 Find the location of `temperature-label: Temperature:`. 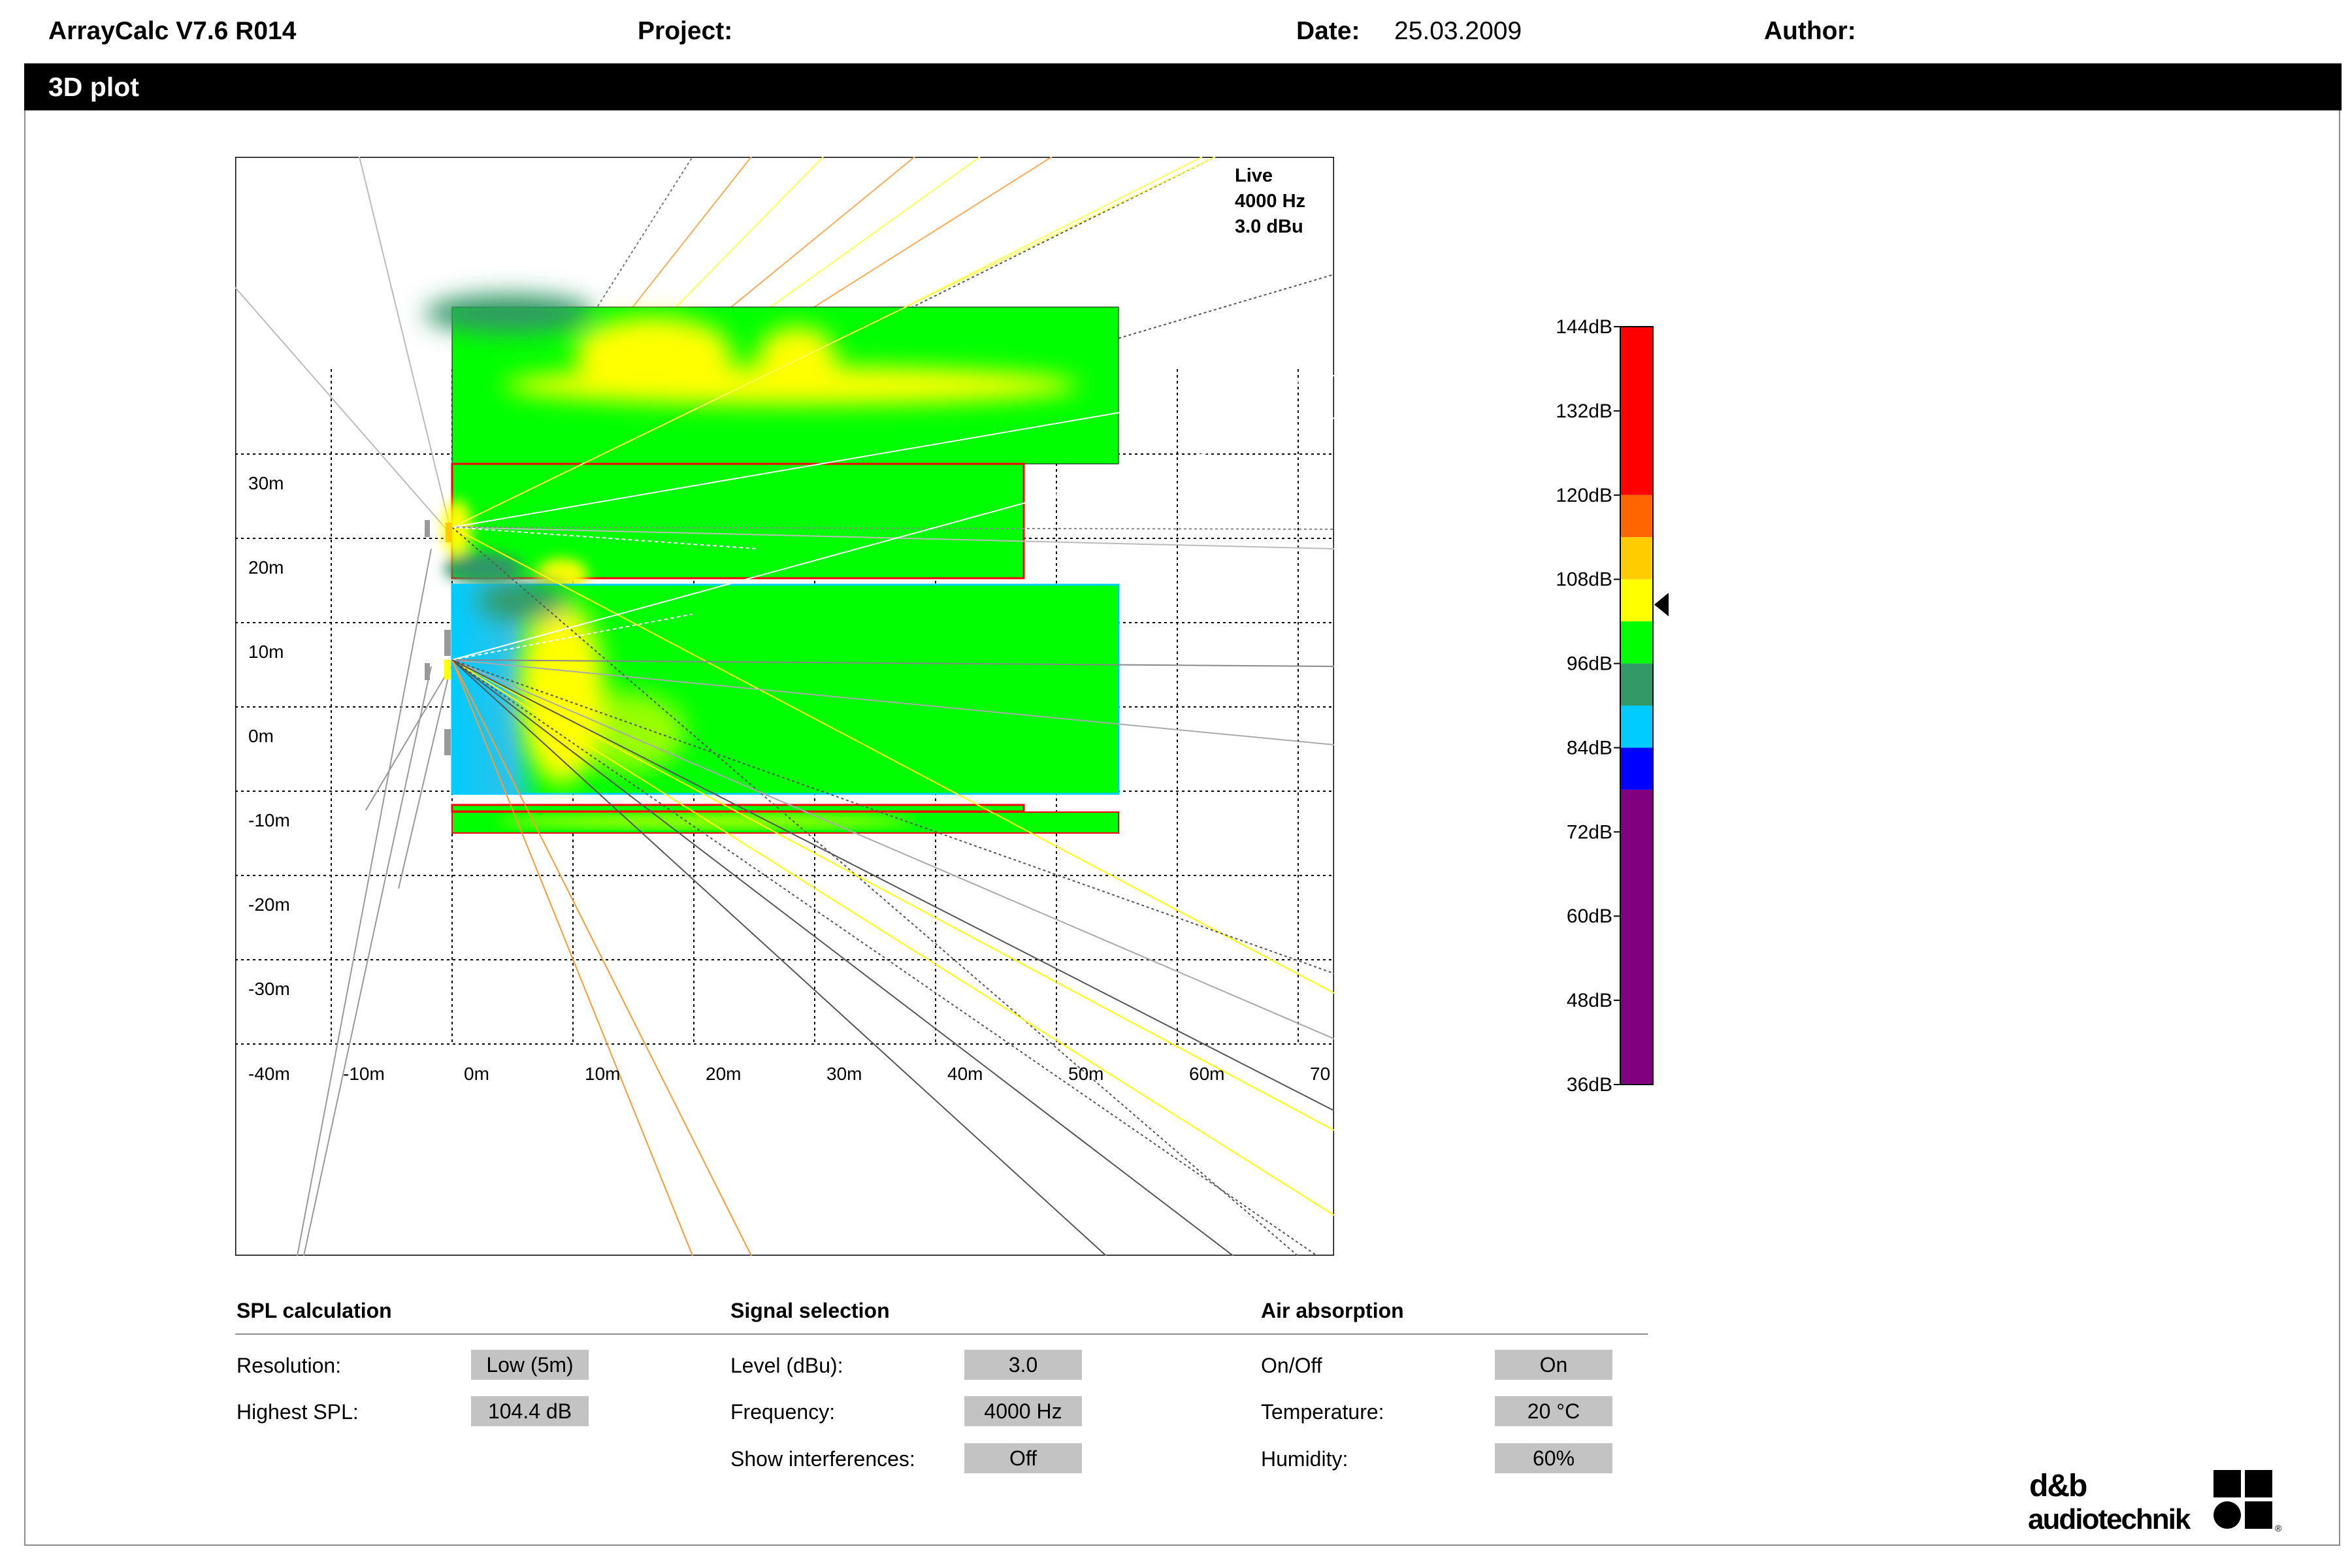

temperature-label: Temperature: is located at coordinates (1322, 1412).